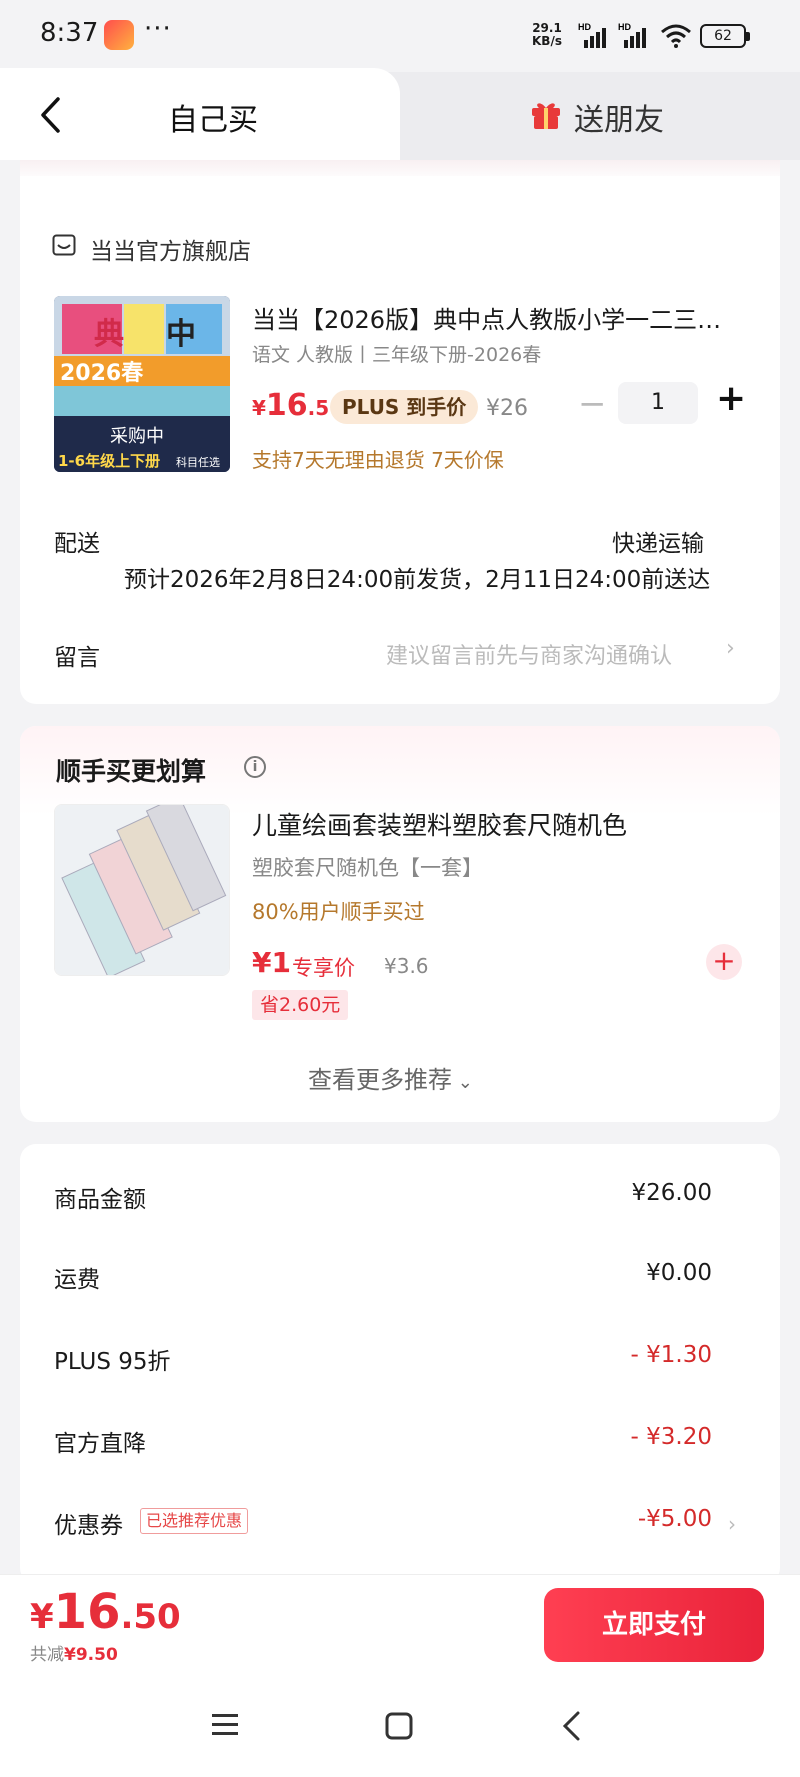  Describe the element at coordinates (64, 245) in the screenshot. I see `shop-icon` at that location.